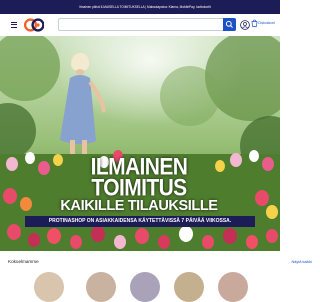 Image resolution: width=320 pixels, height=302 pixels. Describe the element at coordinates (139, 206) in the screenshot. I see `headline-sub: KAIKILLE TILAUKSILLE` at that location.